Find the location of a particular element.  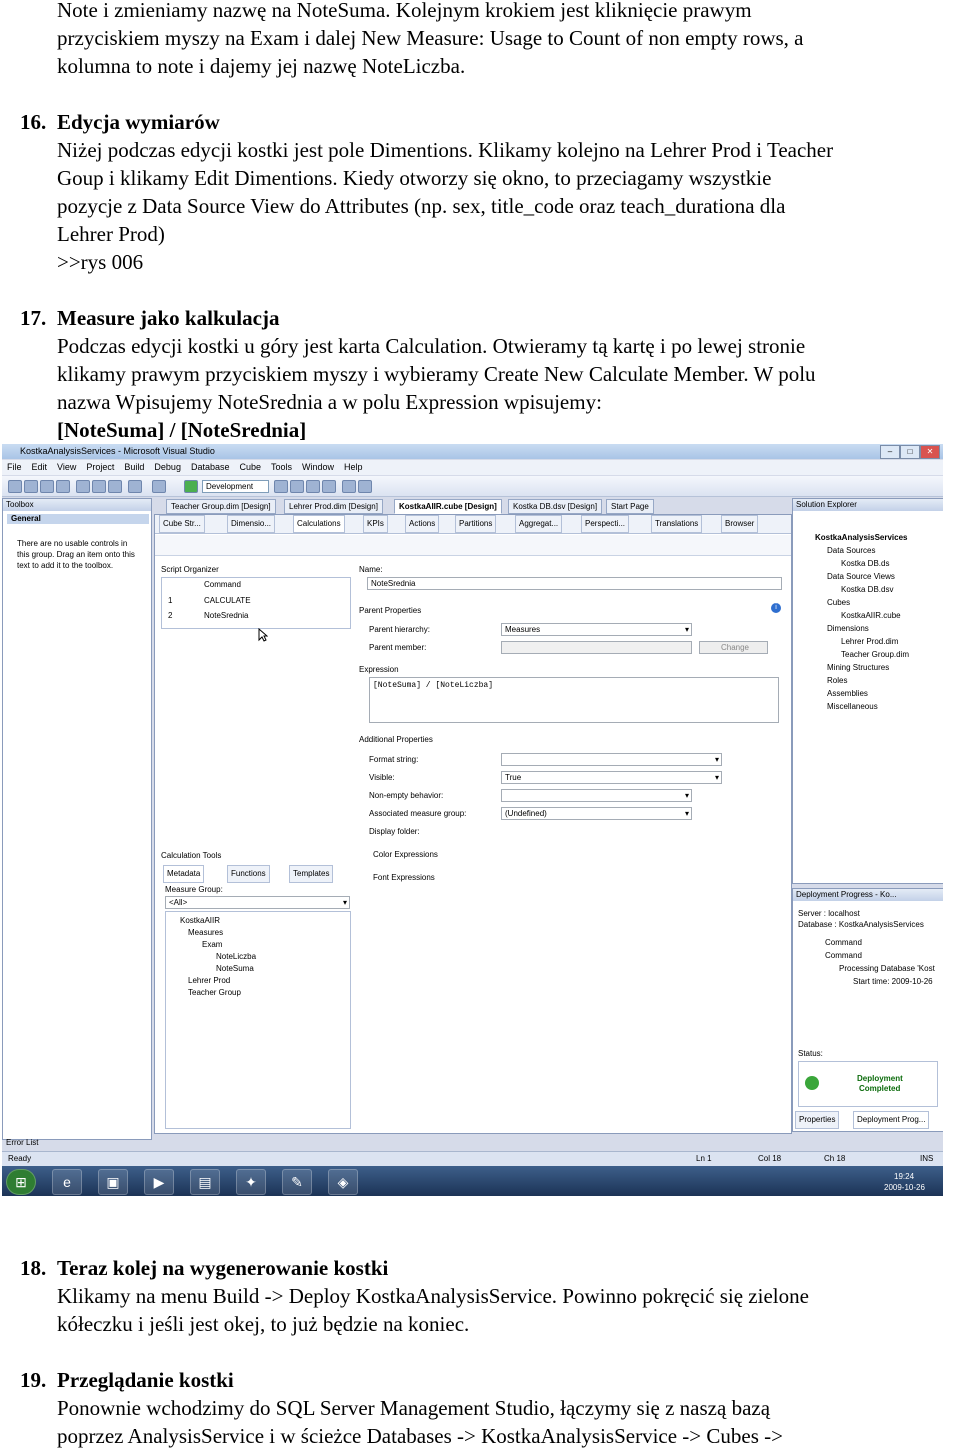

open-icon is located at coordinates (47, 486).